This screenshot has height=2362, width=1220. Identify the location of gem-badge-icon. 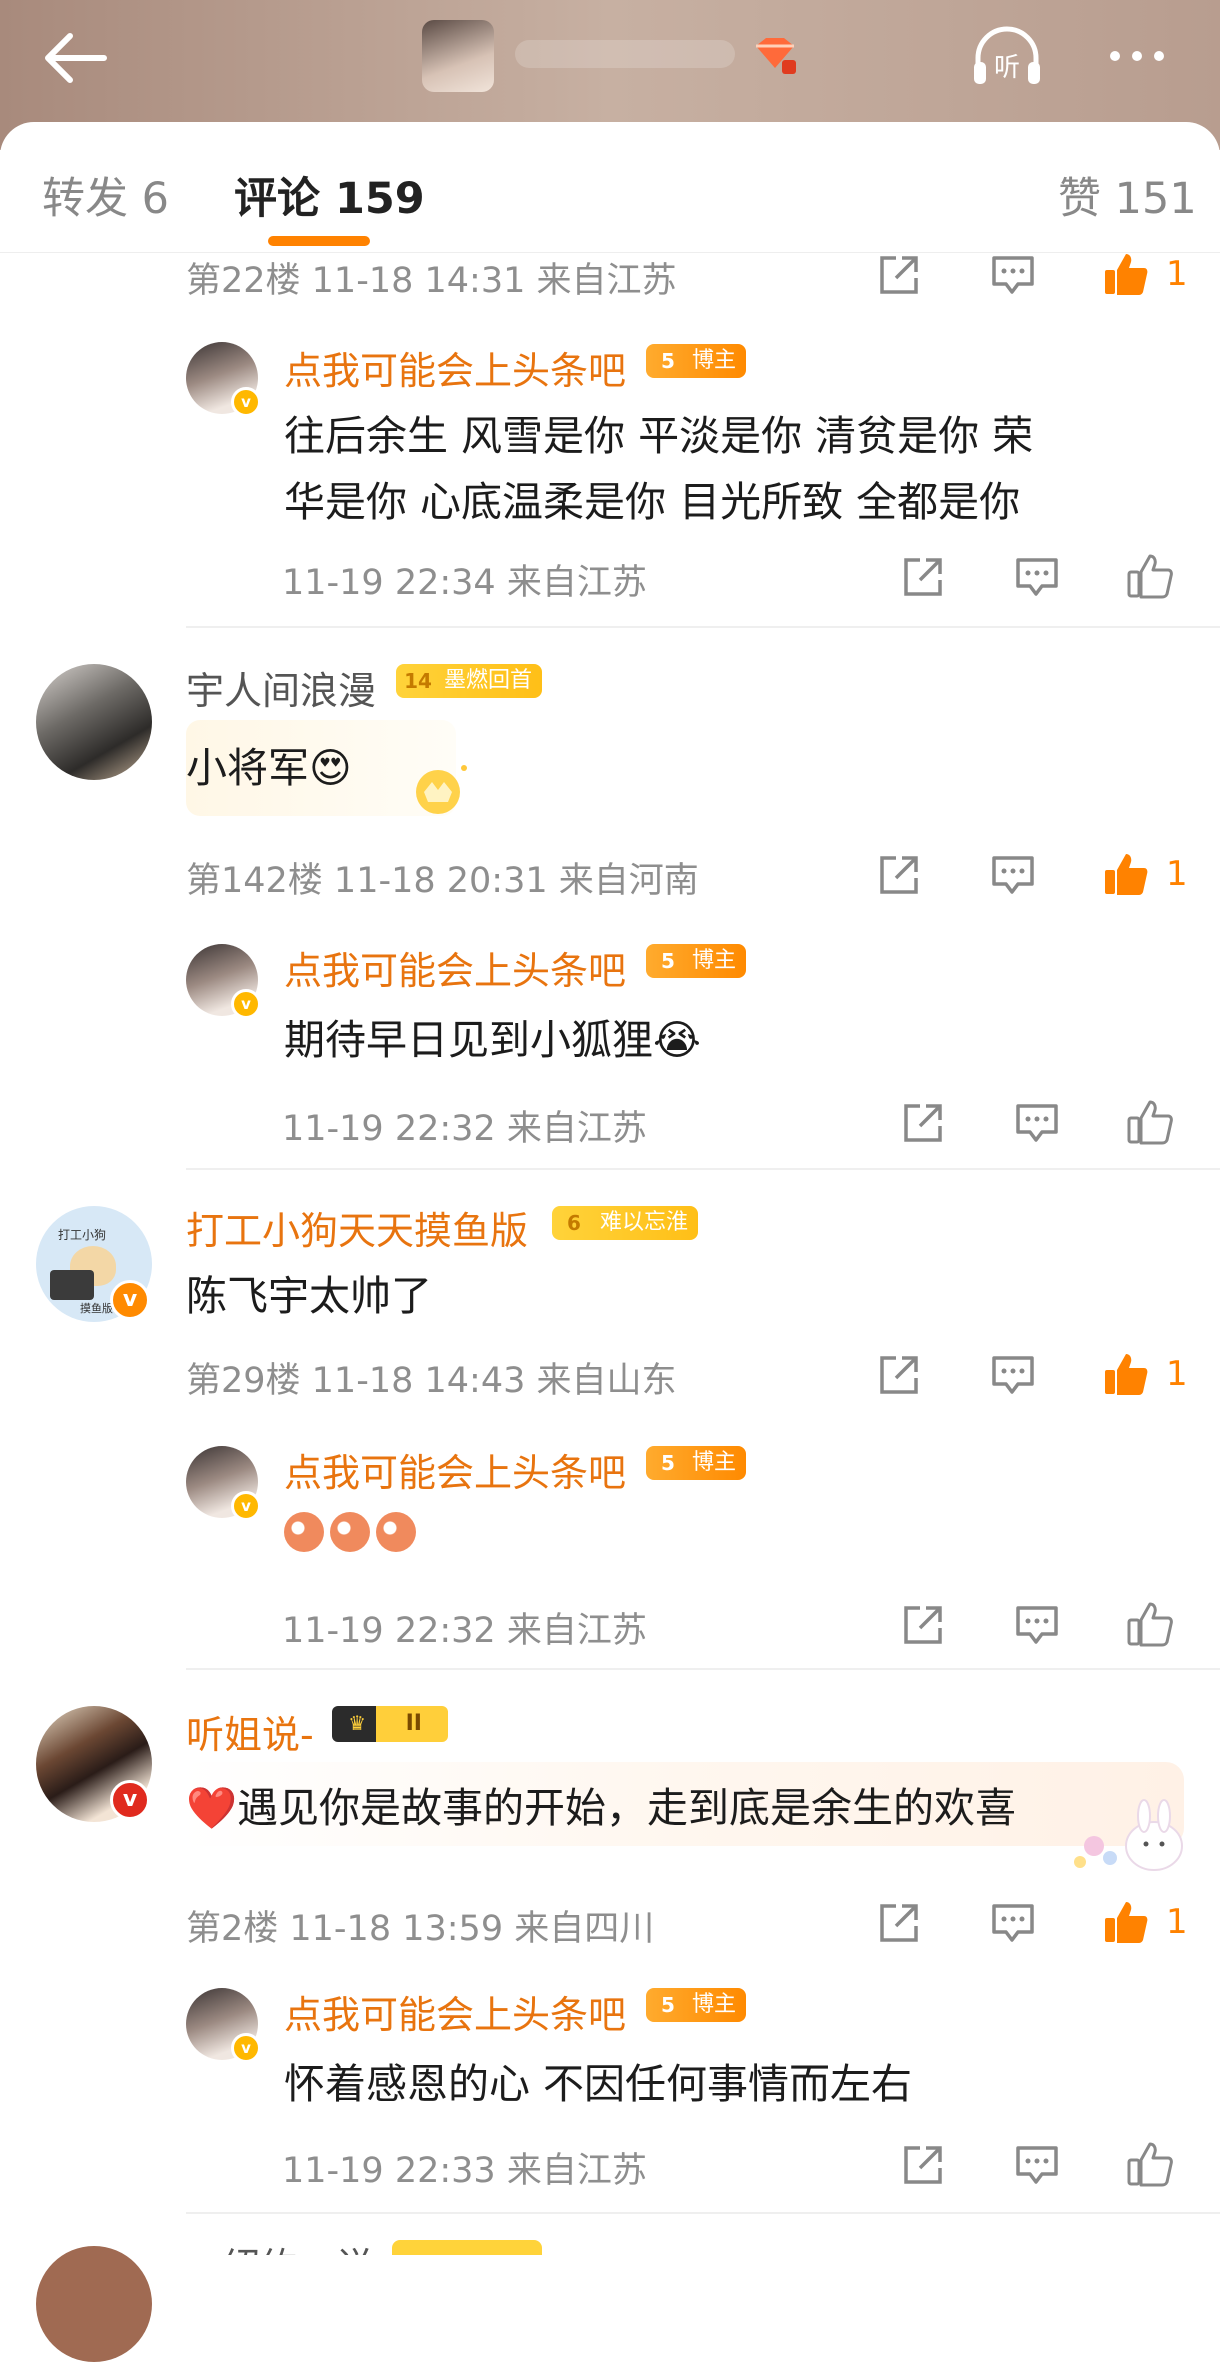
(776, 56).